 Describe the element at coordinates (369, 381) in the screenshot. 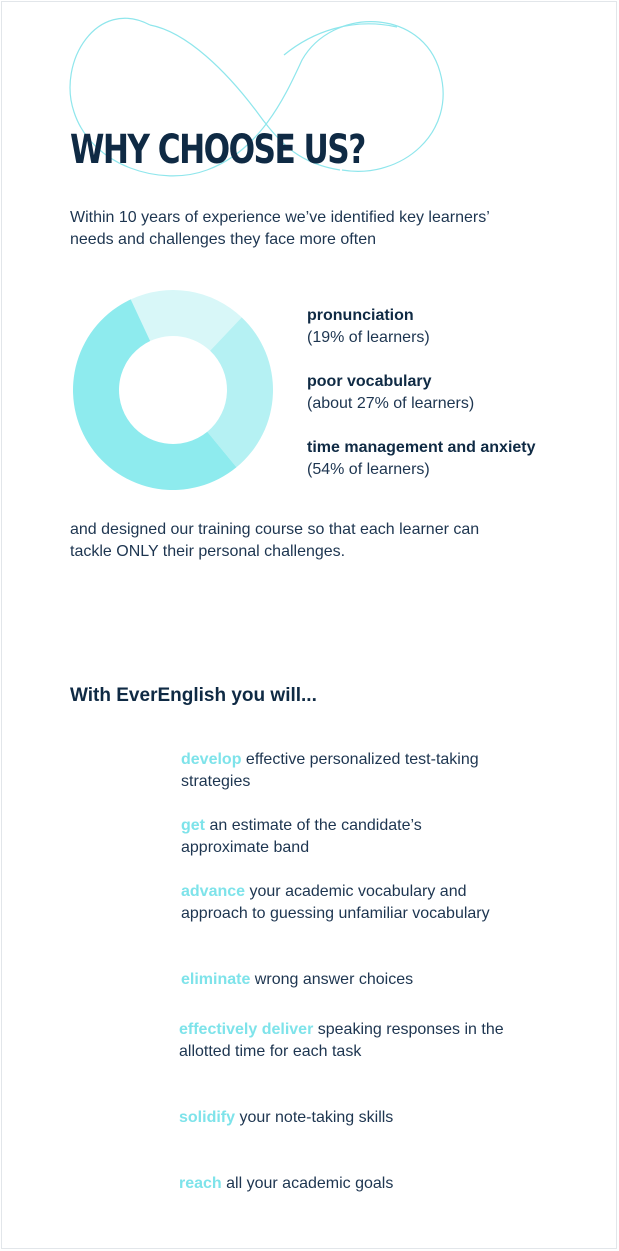

I see `legend-label: poor vocabulary` at that location.